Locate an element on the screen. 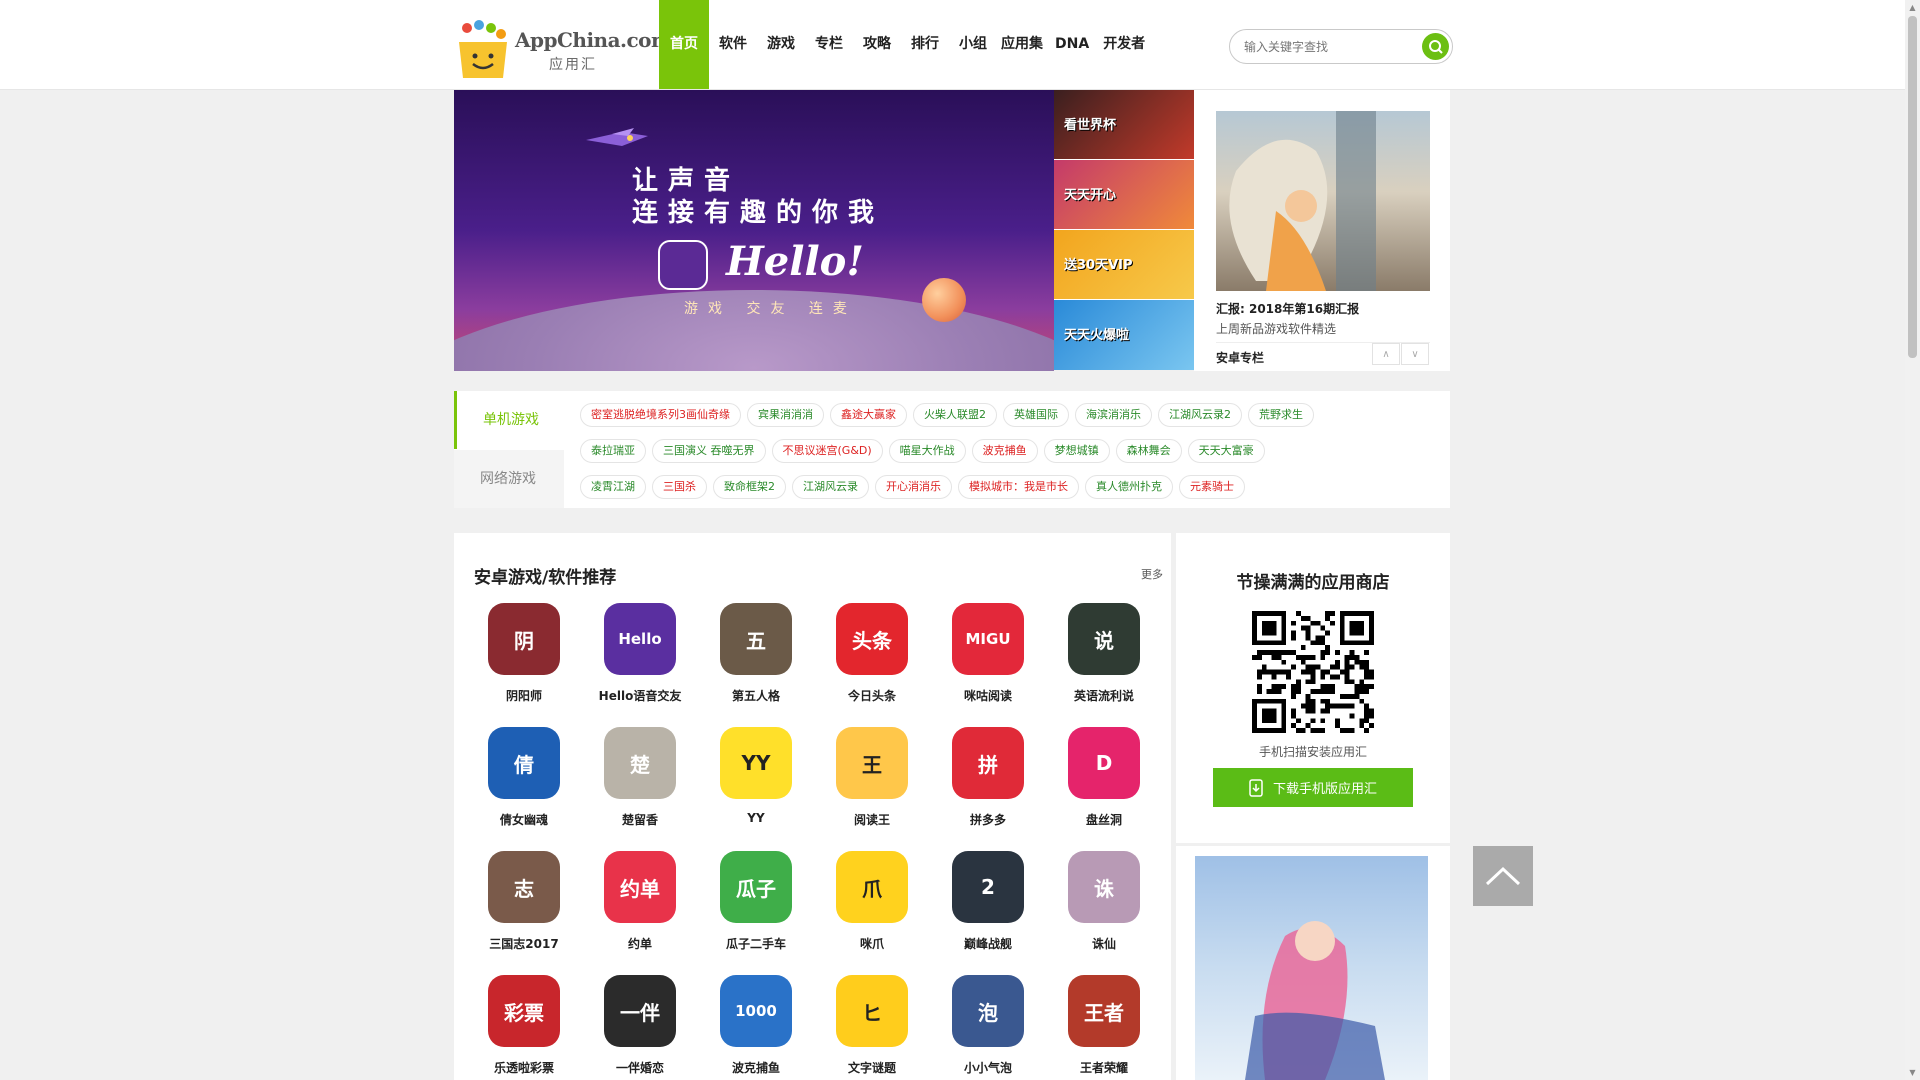  app-icon: 楚 is located at coordinates (640, 763).